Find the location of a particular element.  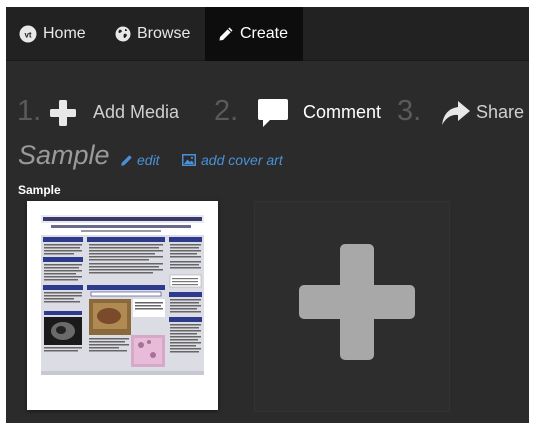

speech-bubble-icon is located at coordinates (273, 115).